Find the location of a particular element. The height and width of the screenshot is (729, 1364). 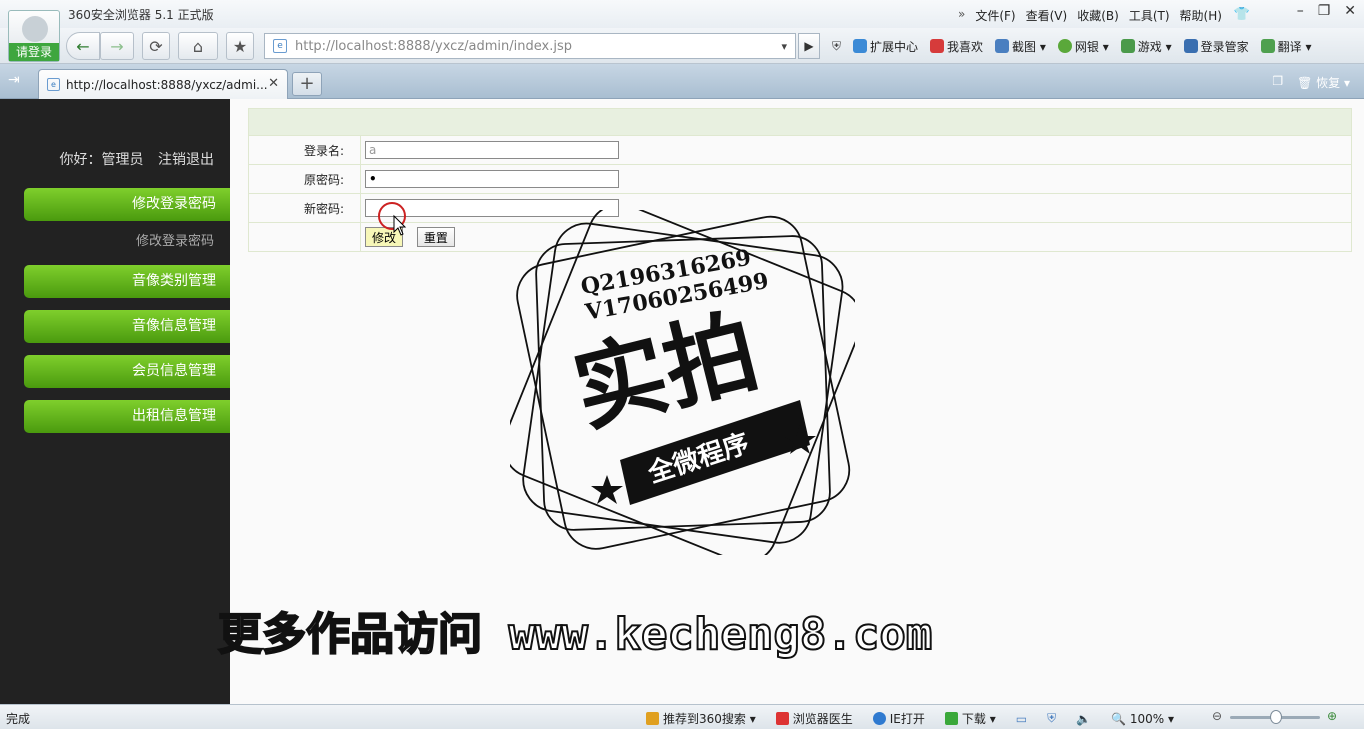

browser-doctor-label: 浏览器医生 is located at coordinates (822, 719).